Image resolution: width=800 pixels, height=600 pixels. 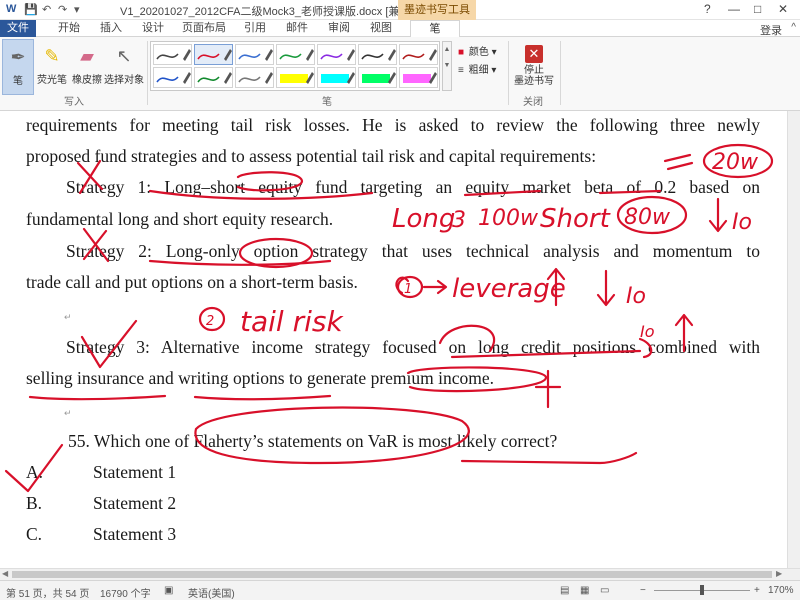 I want to click on tab-pen: 笔, so click(x=435, y=28).